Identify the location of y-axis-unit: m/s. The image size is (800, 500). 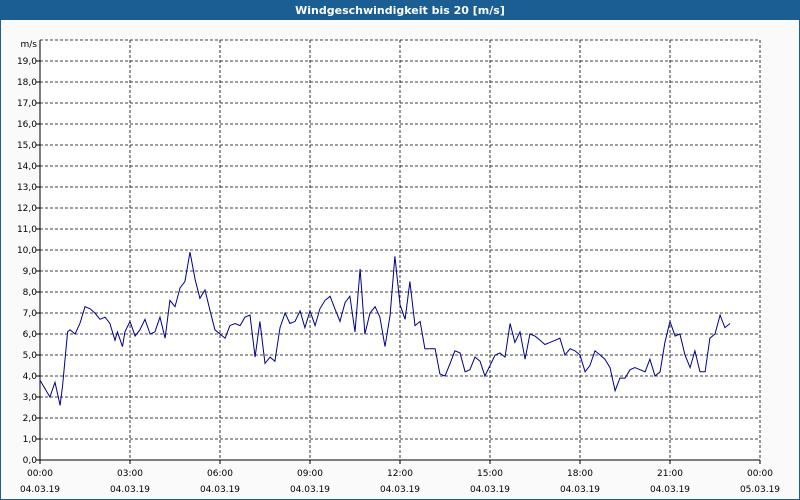
(29, 45).